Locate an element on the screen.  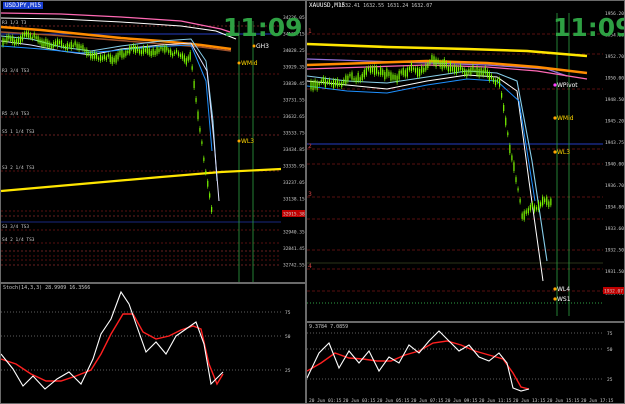
price-tick-label: 33830.45 is located at coordinates (294, 84).